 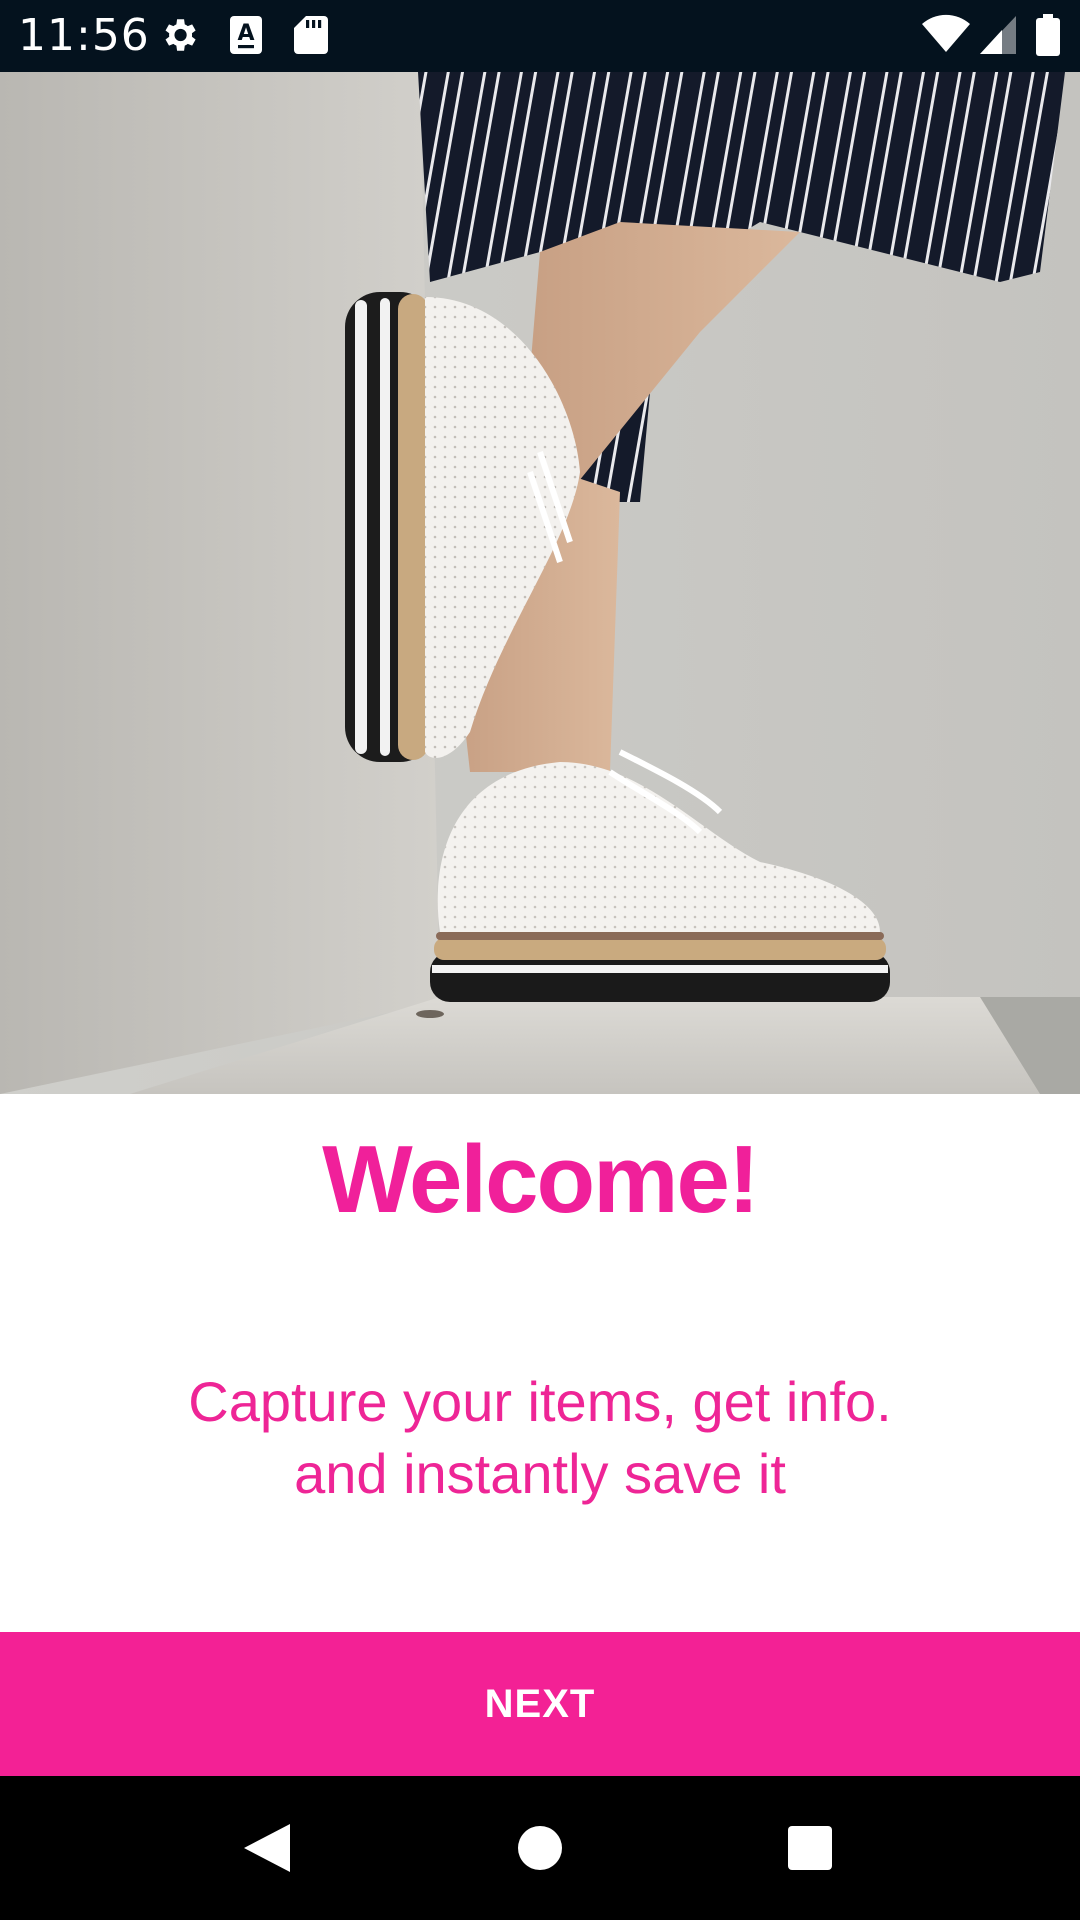 I want to click on recents-button, so click(x=810, y=1848).